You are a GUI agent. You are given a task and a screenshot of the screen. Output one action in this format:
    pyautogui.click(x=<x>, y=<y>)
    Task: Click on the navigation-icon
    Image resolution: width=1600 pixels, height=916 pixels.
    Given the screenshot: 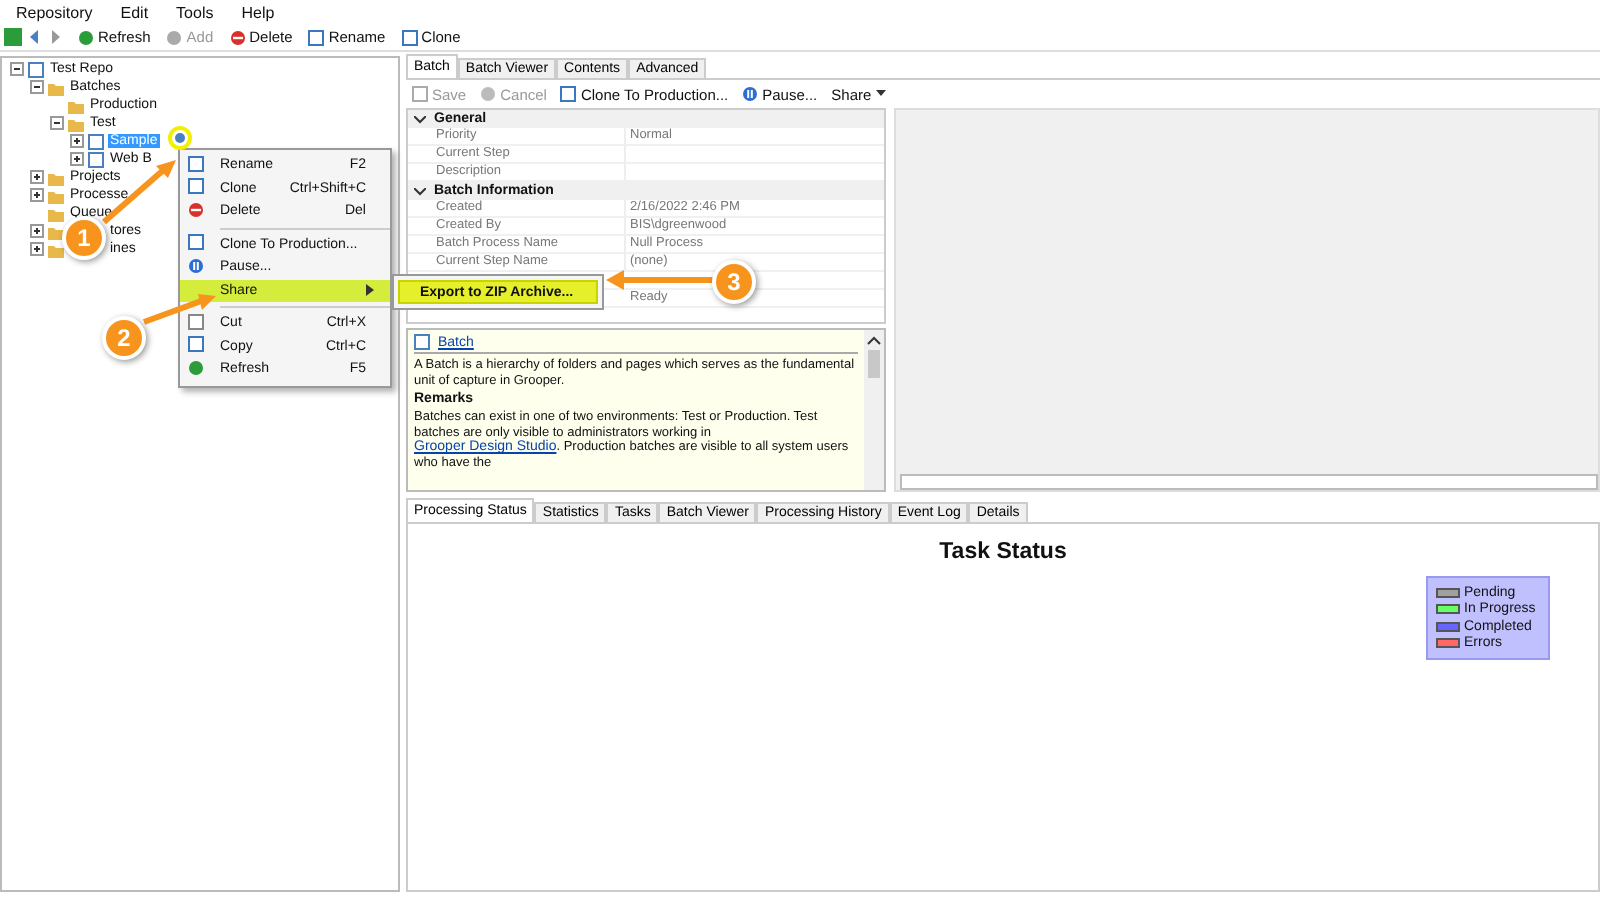 What is the action you would take?
    pyautogui.click(x=34, y=37)
    